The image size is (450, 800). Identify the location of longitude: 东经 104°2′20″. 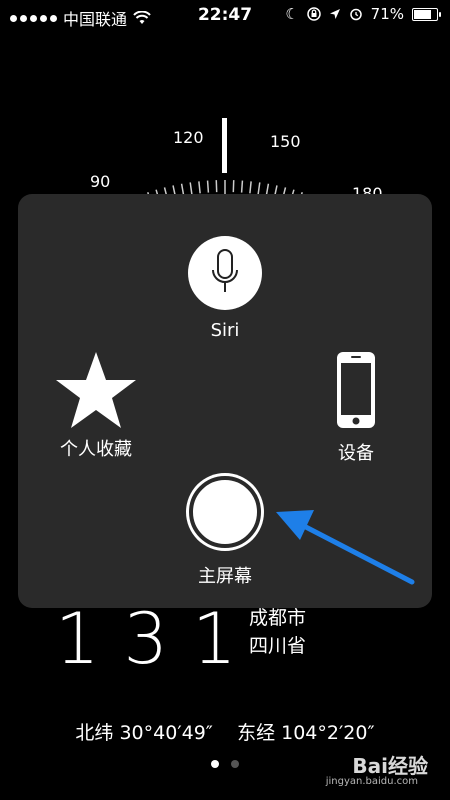
(306, 733).